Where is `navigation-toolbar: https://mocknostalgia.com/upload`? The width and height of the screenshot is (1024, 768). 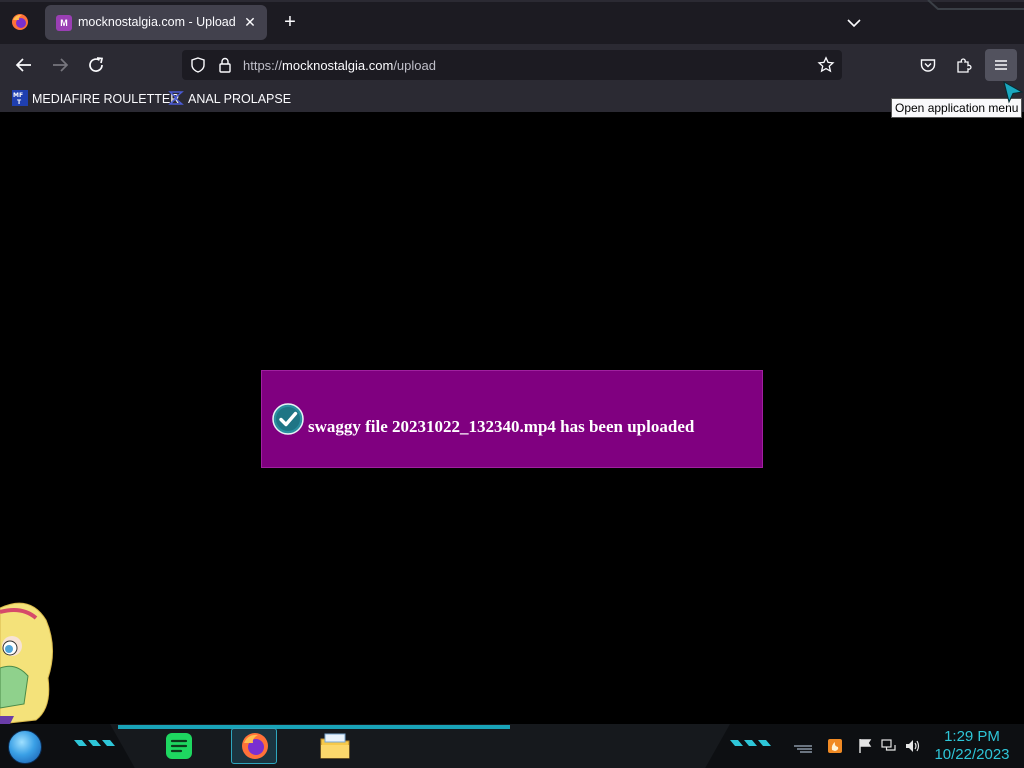
navigation-toolbar: https://mocknostalgia.com/upload is located at coordinates (512, 65).